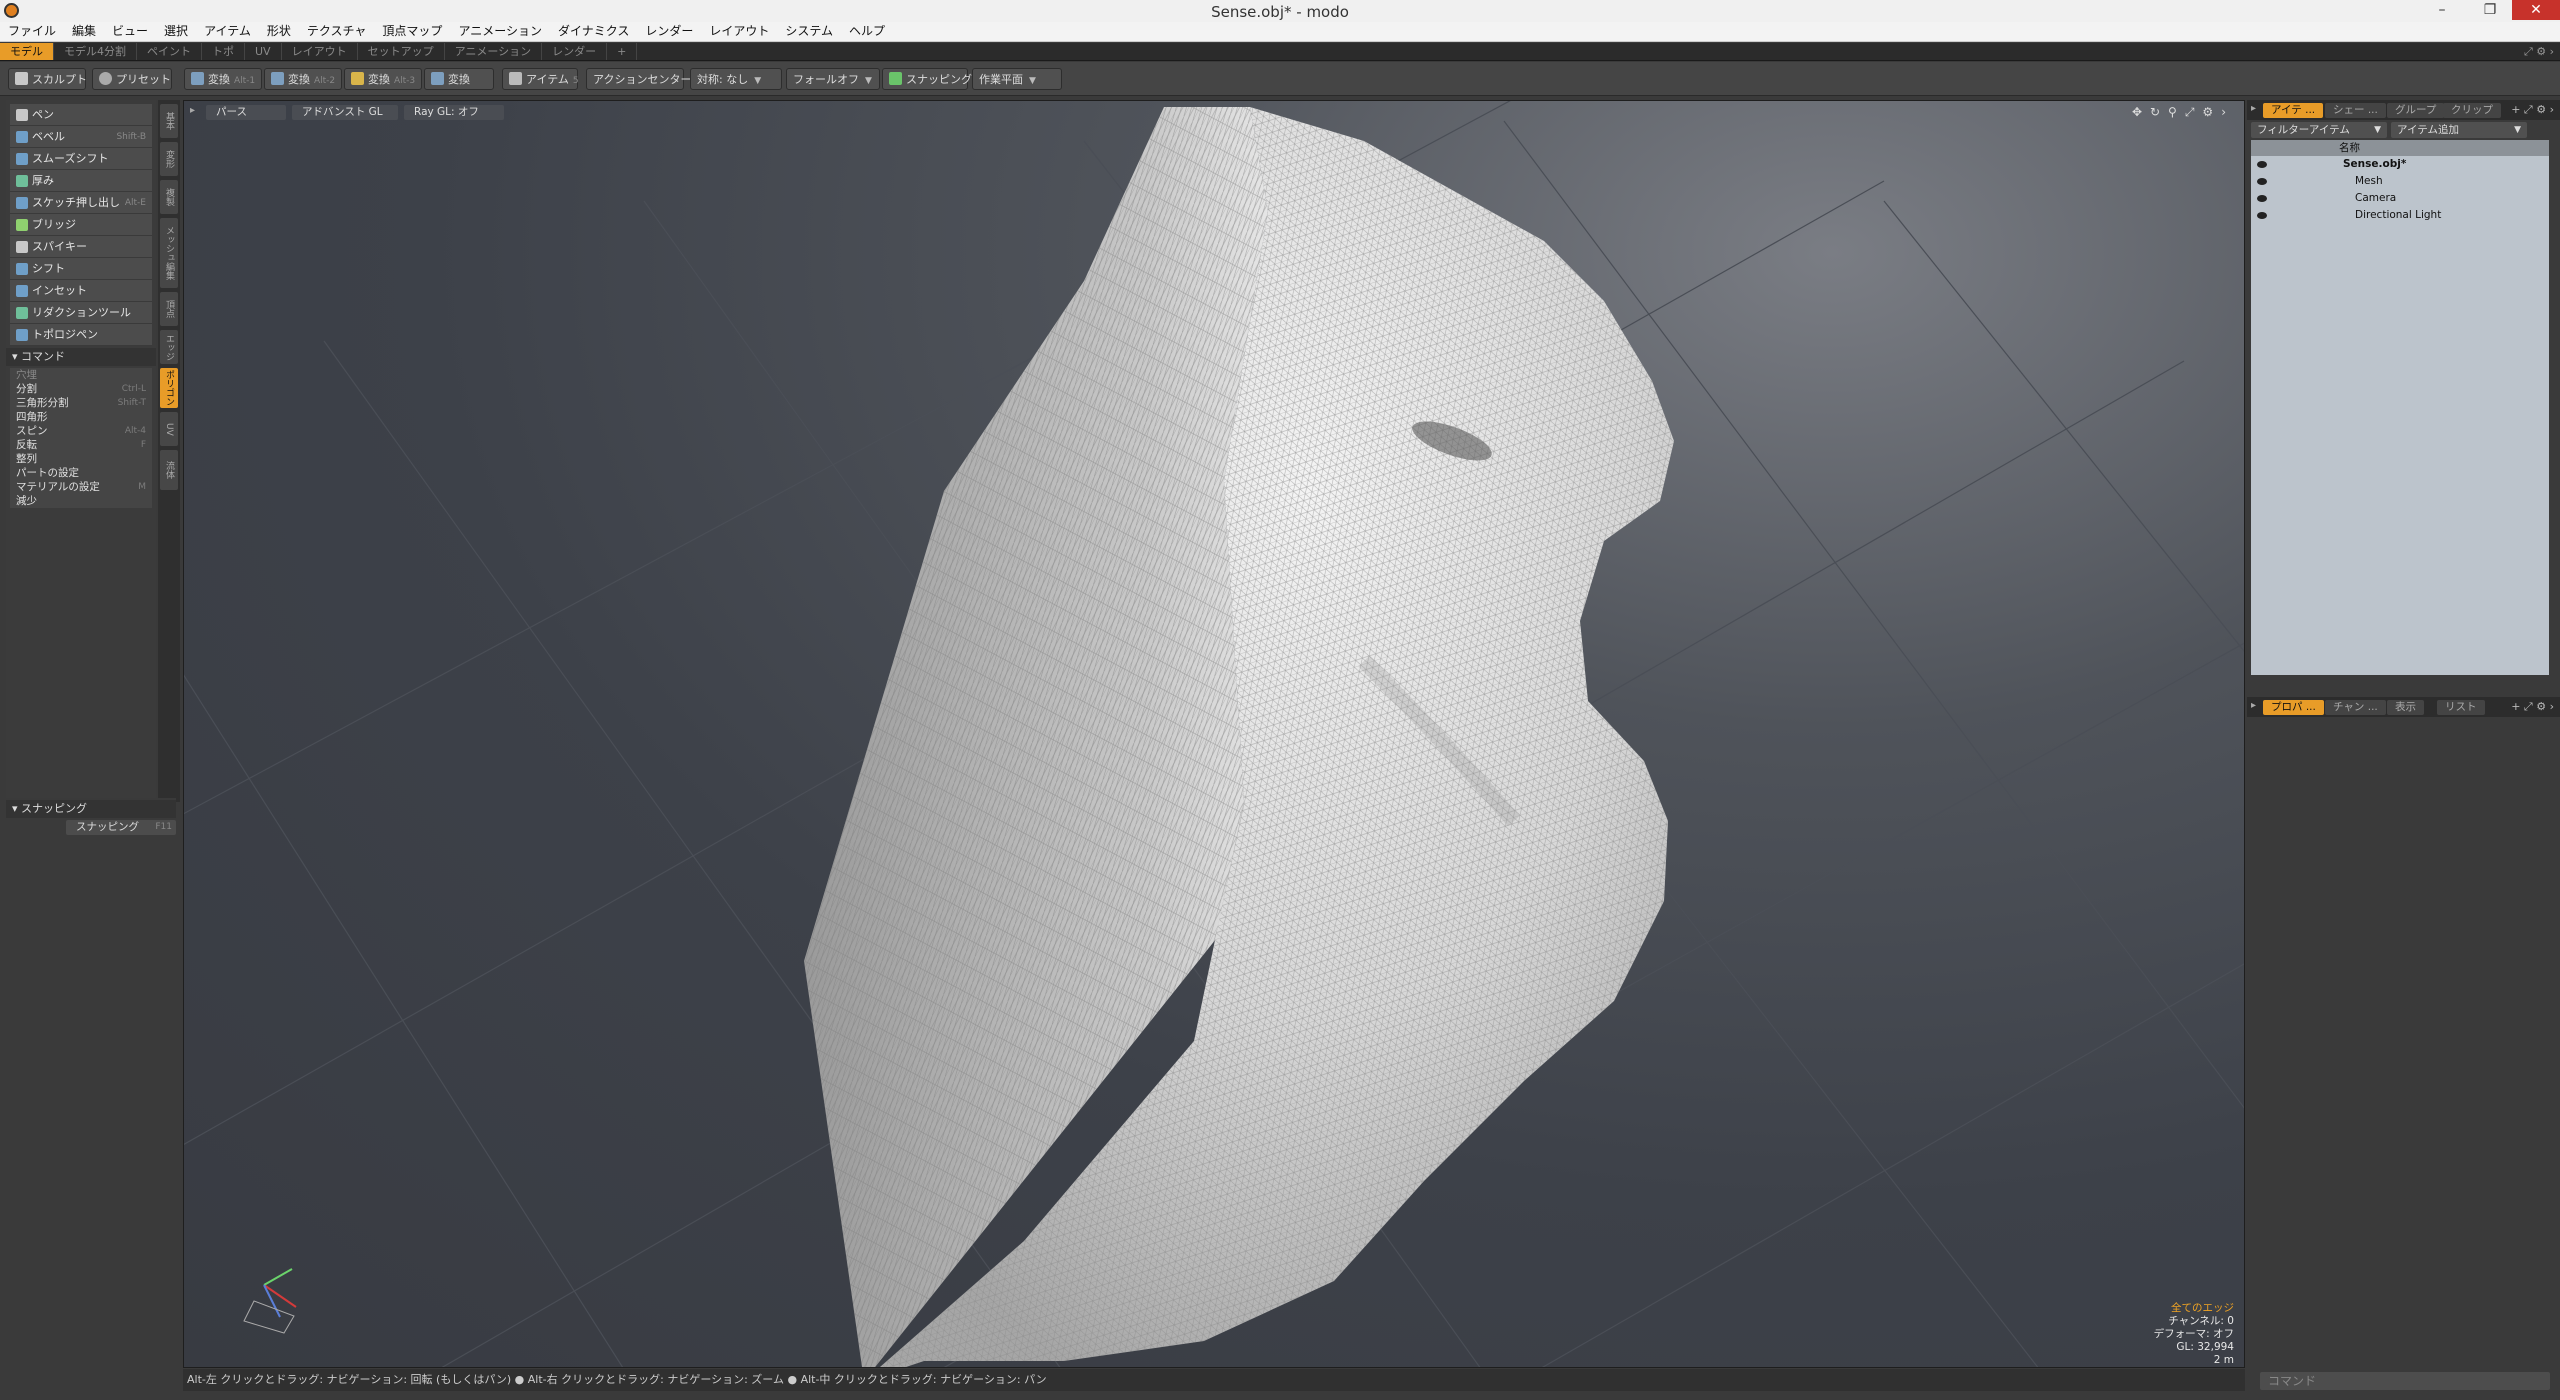  Describe the element at coordinates (2319, 130) in the screenshot. I see `filter-items-dropdown: フィルターアイテム ▼` at that location.